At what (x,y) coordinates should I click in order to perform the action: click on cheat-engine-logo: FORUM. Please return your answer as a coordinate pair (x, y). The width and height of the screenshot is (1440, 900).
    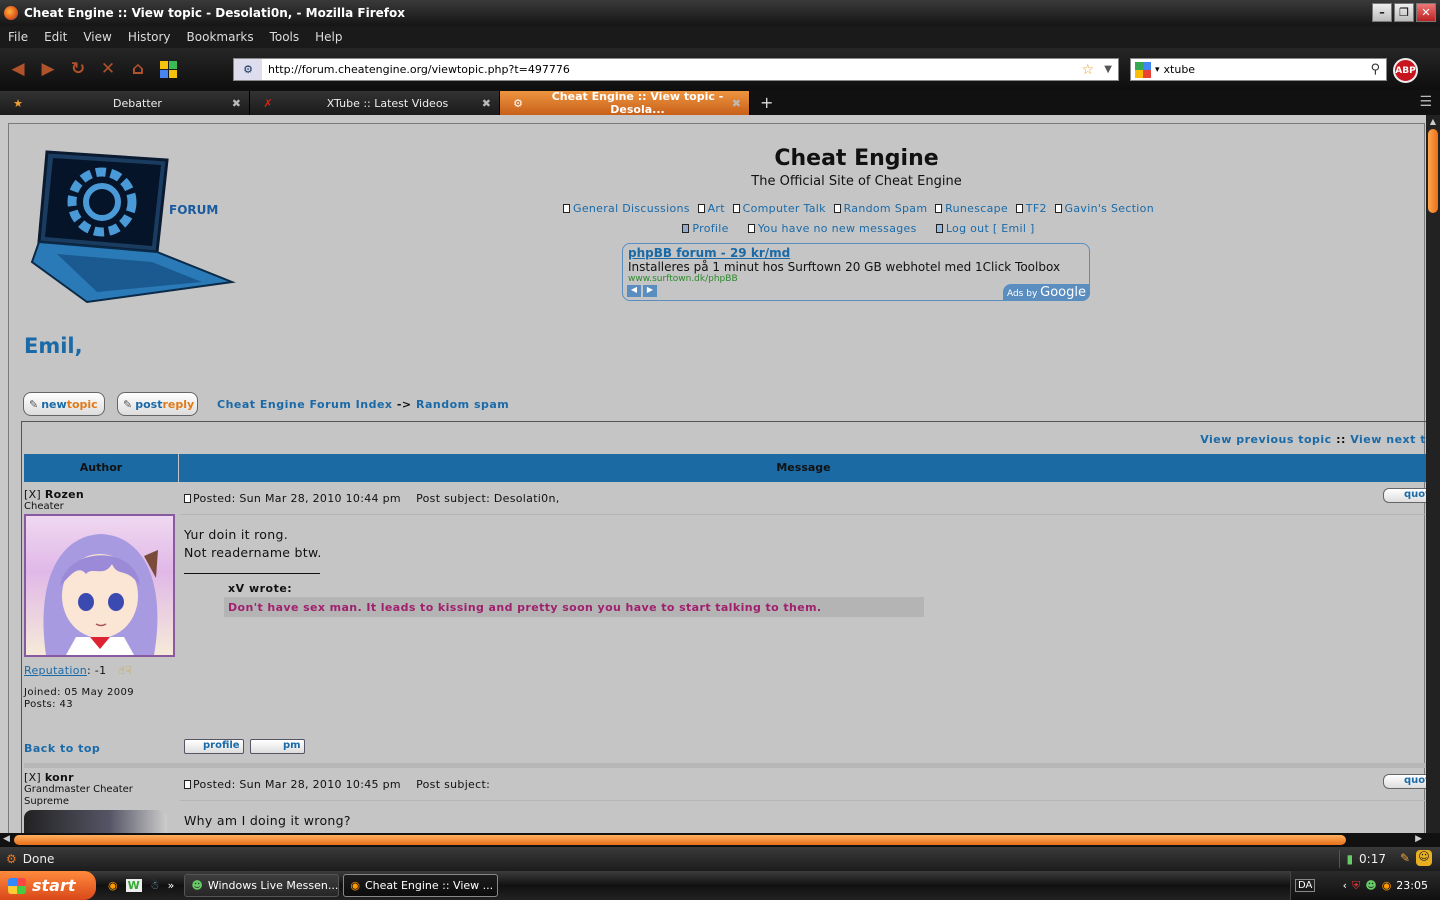
    Looking at the image, I should click on (132, 226).